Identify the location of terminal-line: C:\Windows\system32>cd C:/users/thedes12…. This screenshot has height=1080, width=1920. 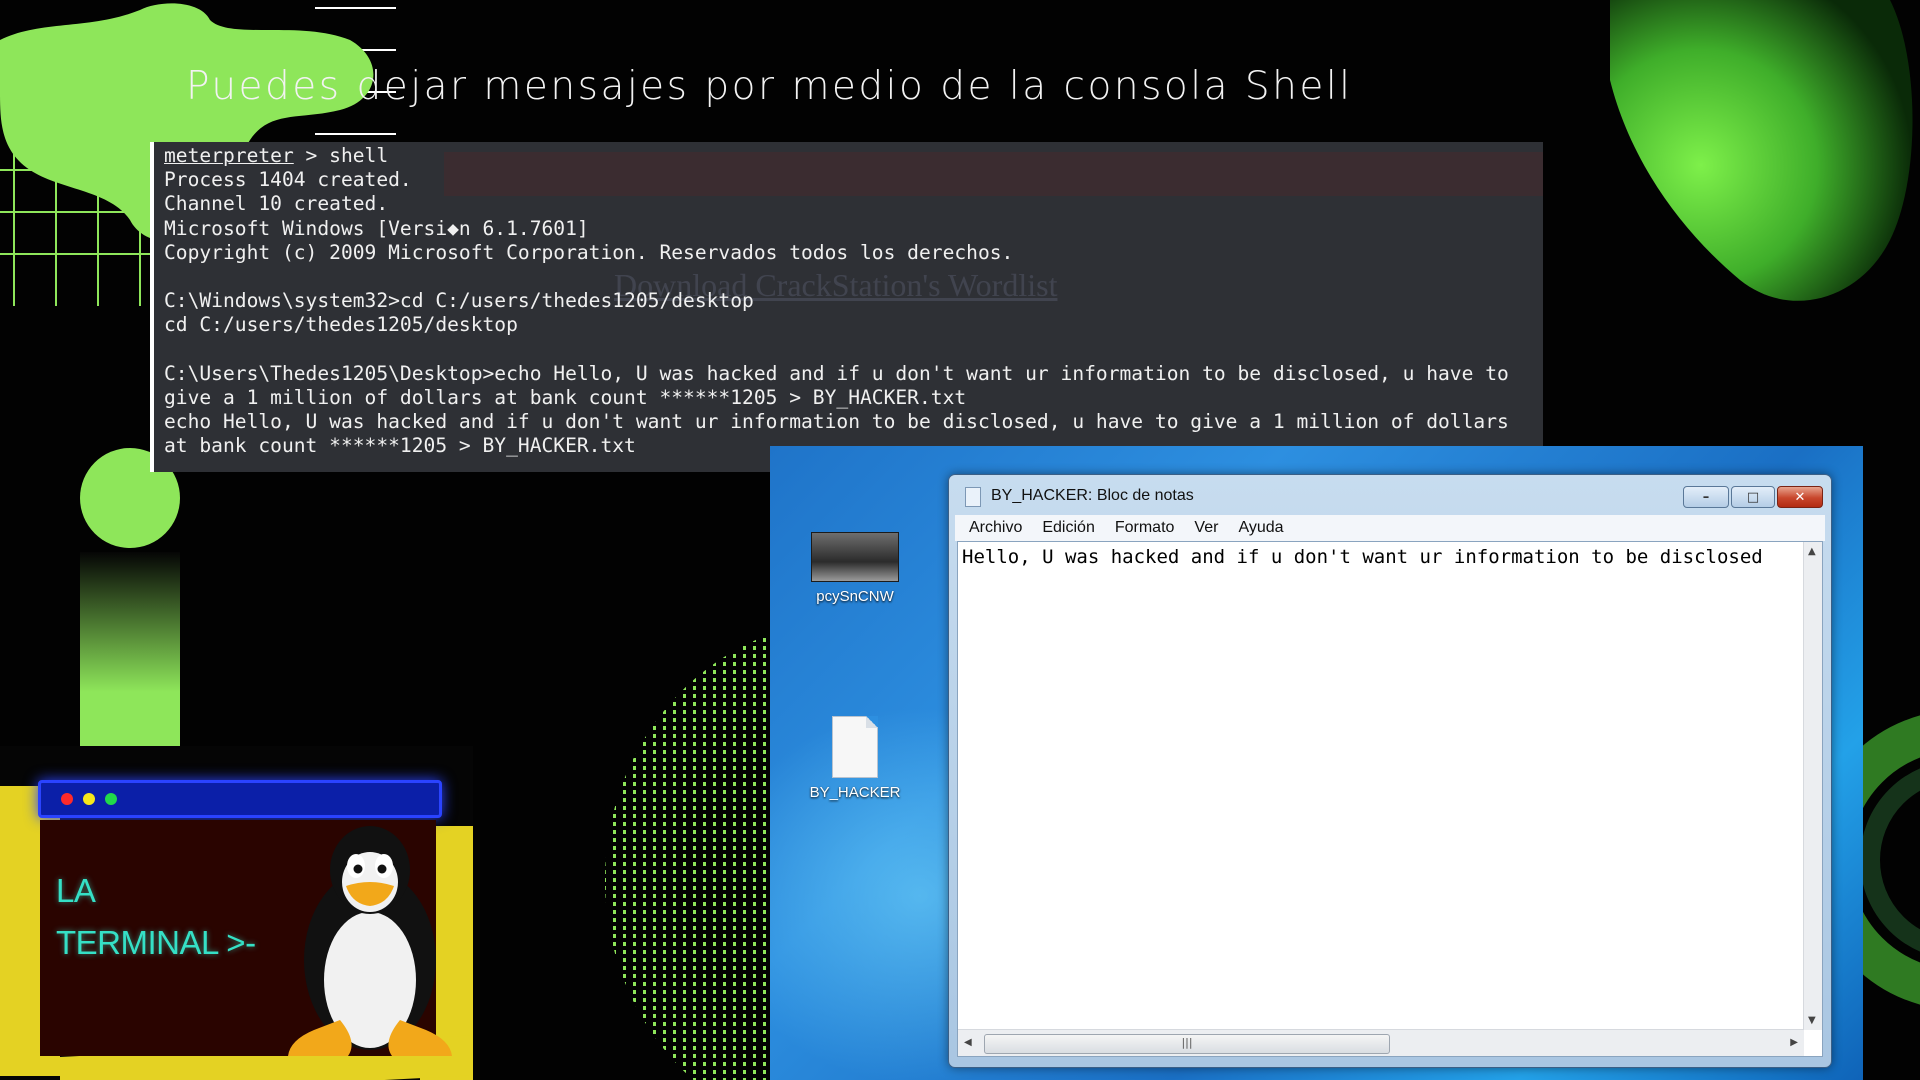
(459, 301).